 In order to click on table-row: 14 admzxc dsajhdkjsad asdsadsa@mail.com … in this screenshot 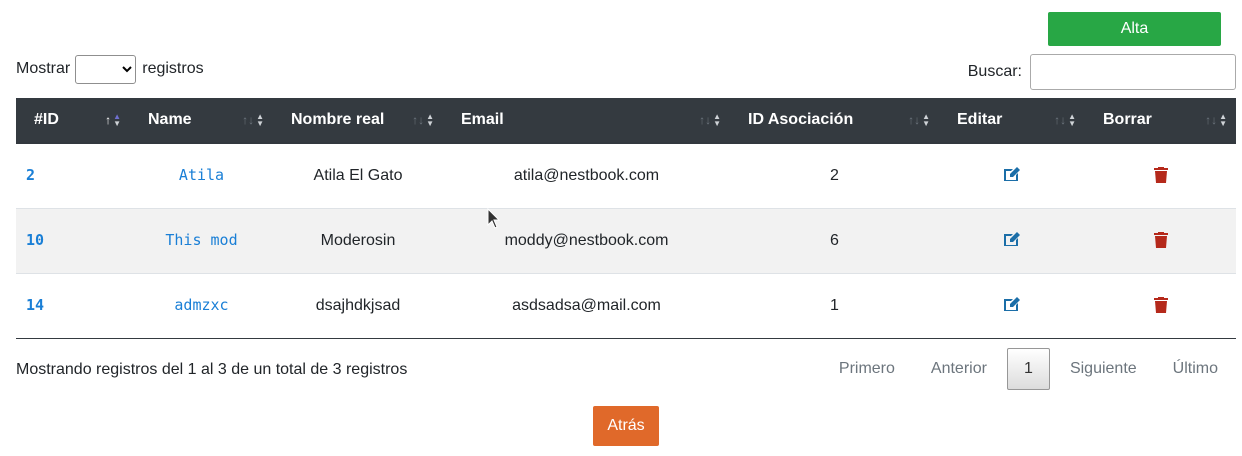, I will do `click(626, 305)`.